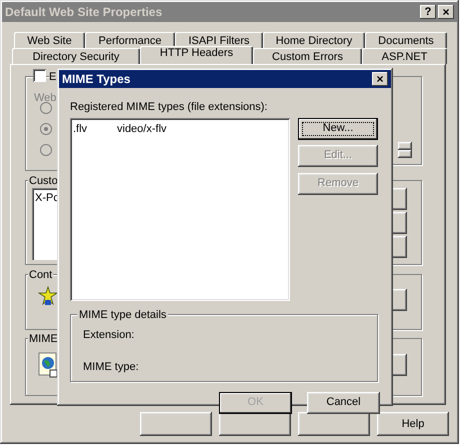 This screenshot has width=460, height=446. I want to click on dialog-button: Cancel, so click(343, 403).